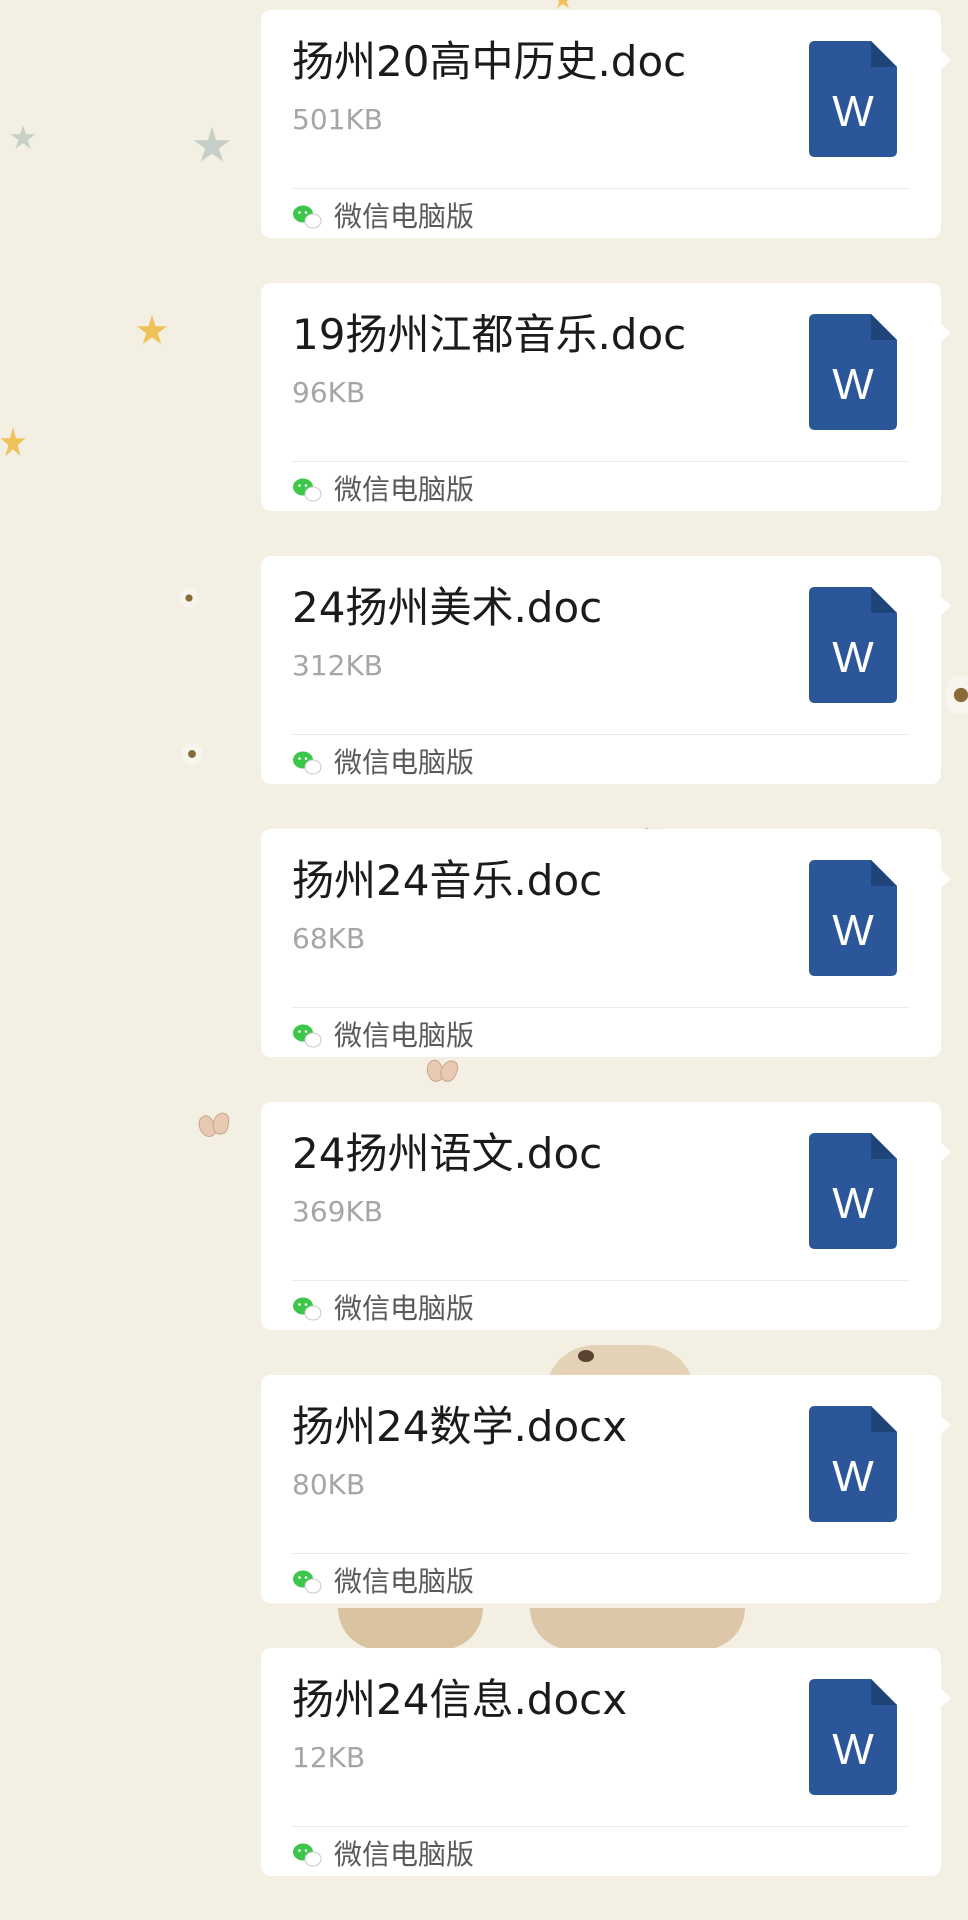 This screenshot has width=968, height=1920. What do you see at coordinates (606, 124) in the screenshot?
I see `file-message-card: 扬州20高中历史.doc 501KB W 微信电脑版` at bounding box center [606, 124].